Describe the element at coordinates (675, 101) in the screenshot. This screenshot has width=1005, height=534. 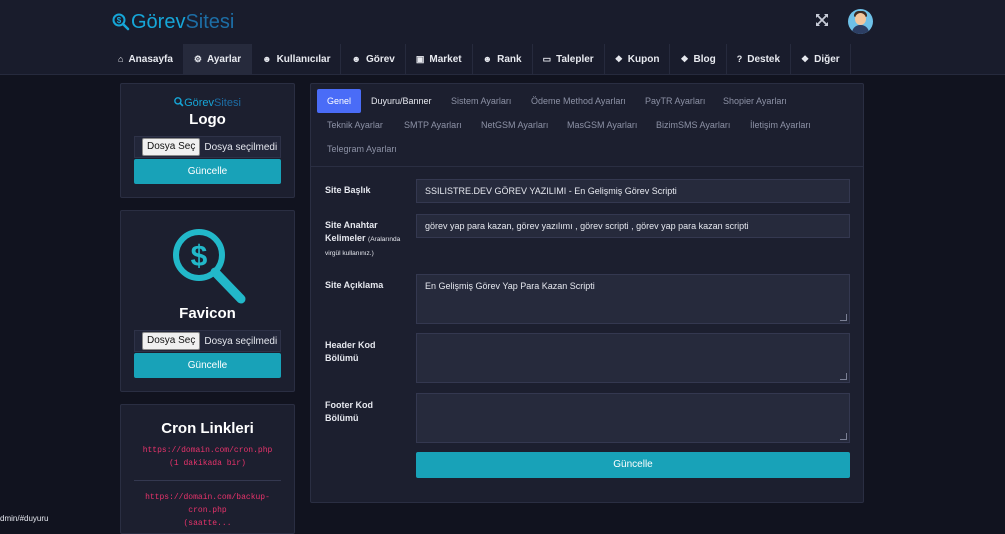
I see `tab-row1-4: PayTR Ayarları` at that location.